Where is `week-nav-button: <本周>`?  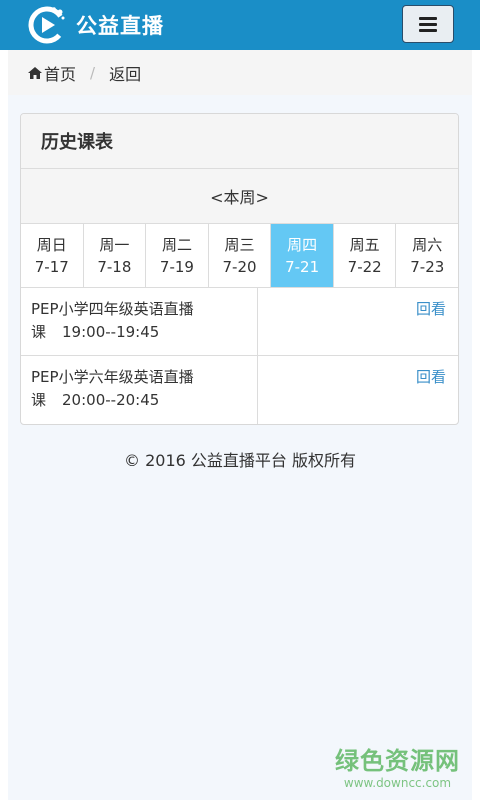 week-nav-button: <本周> is located at coordinates (239, 196).